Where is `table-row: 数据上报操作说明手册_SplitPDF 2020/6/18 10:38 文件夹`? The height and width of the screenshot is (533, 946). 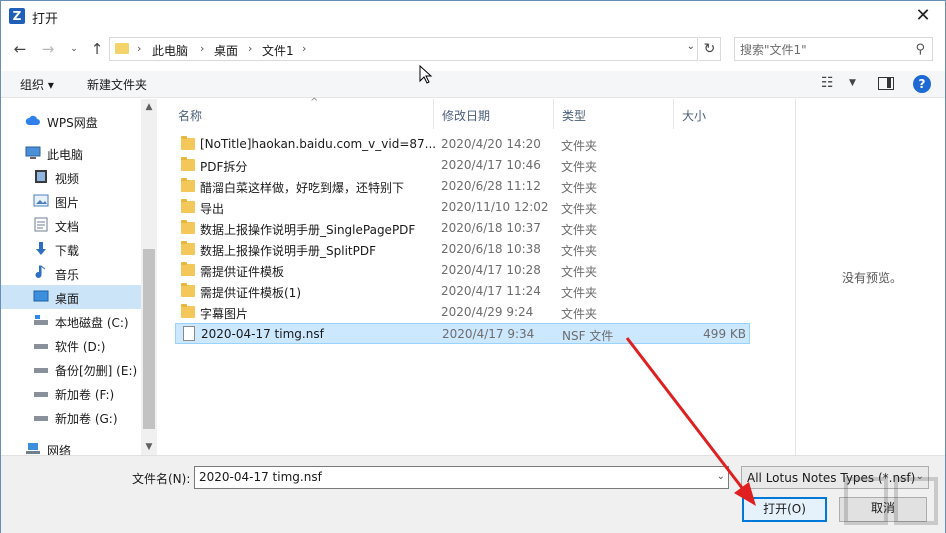
table-row: 数据上报操作说明手册_SplitPDF 2020/6/18 10:38 文件夹 is located at coordinates (462, 249).